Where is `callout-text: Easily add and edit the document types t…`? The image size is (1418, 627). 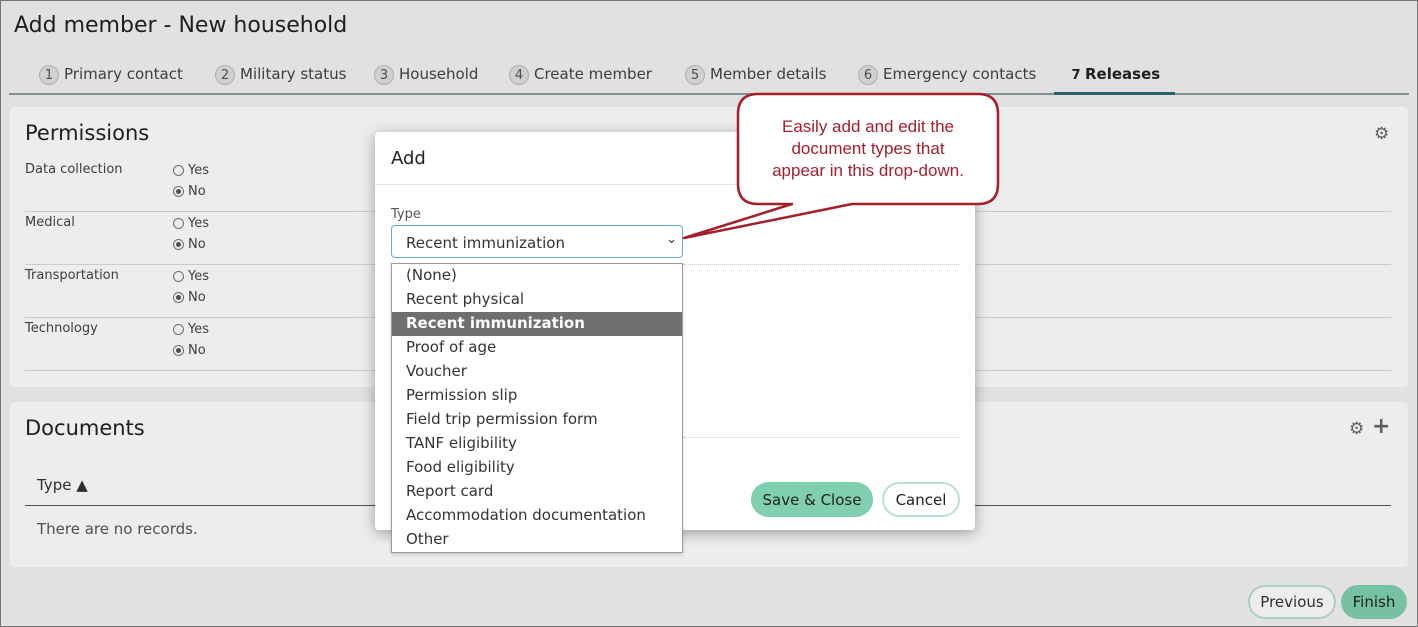 callout-text: Easily add and edit the document types t… is located at coordinates (868, 149).